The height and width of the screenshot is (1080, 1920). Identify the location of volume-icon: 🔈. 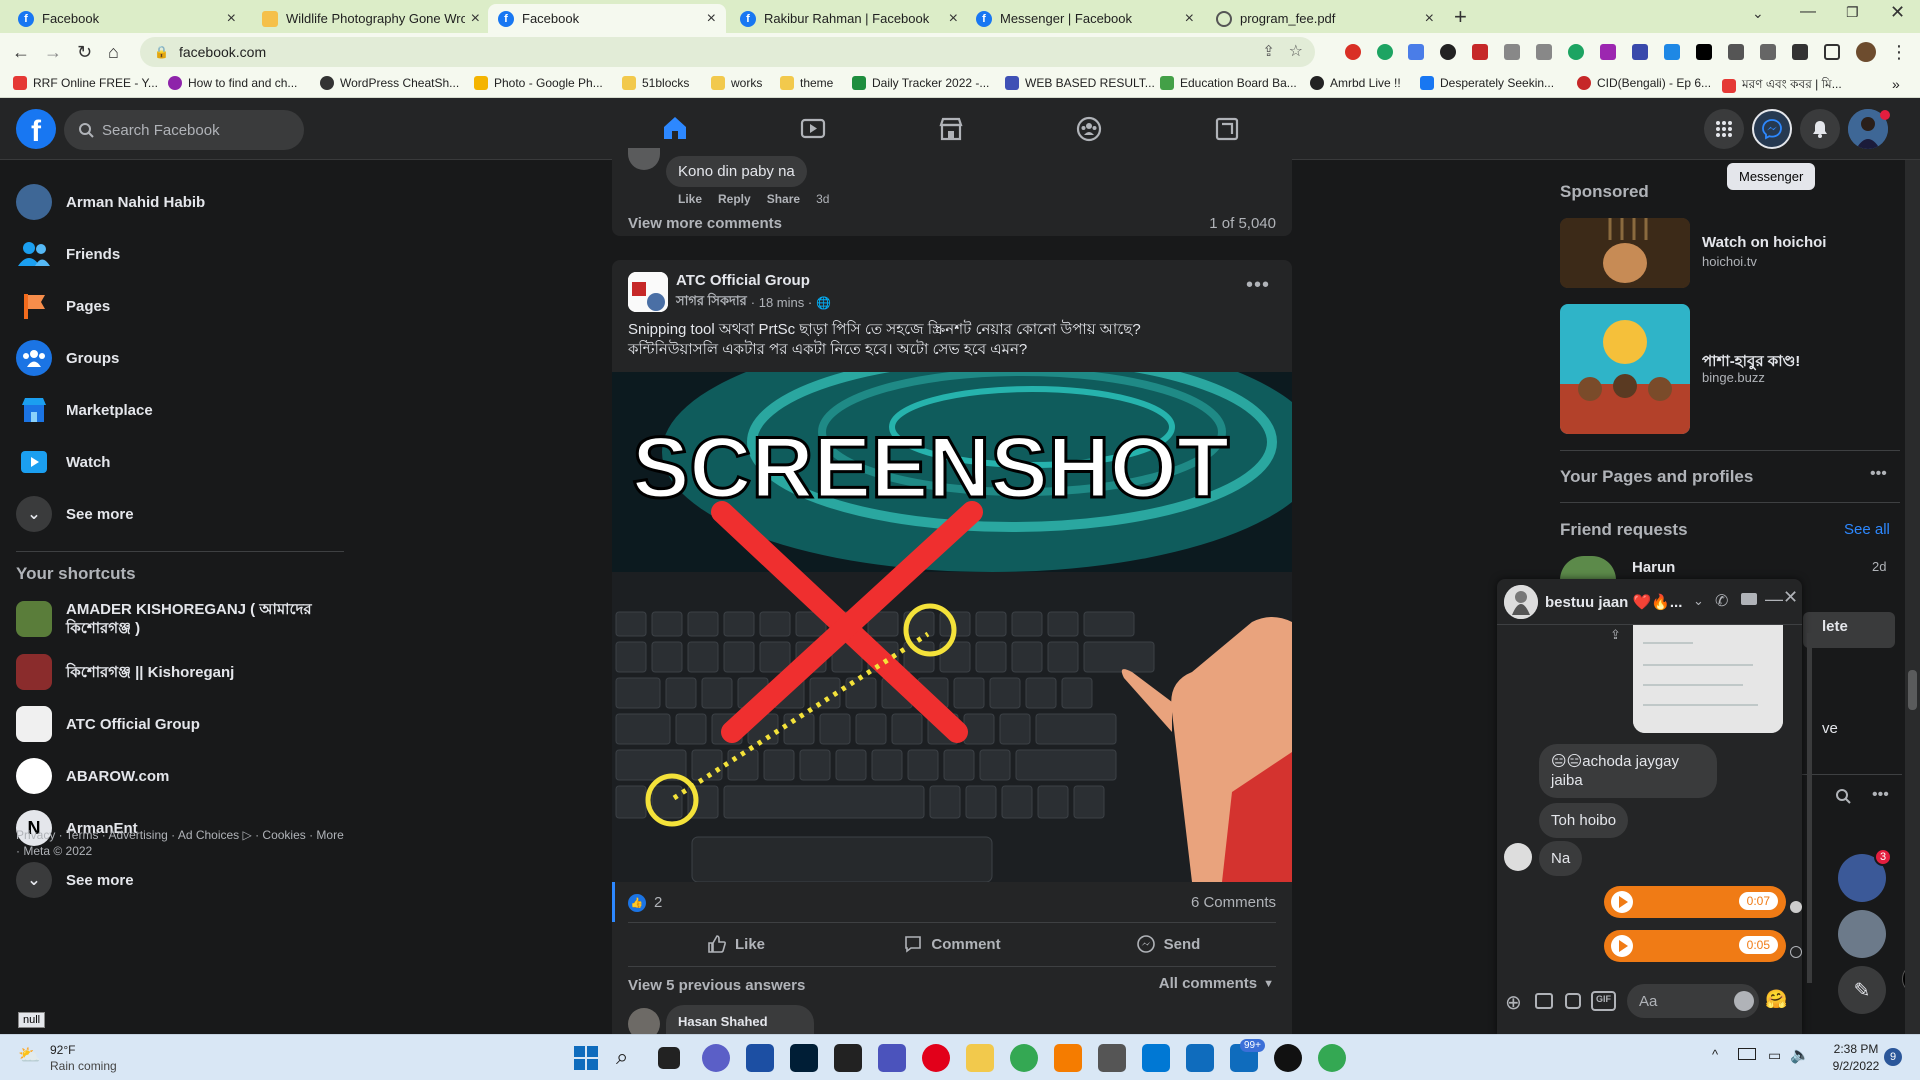
(1800, 1055).